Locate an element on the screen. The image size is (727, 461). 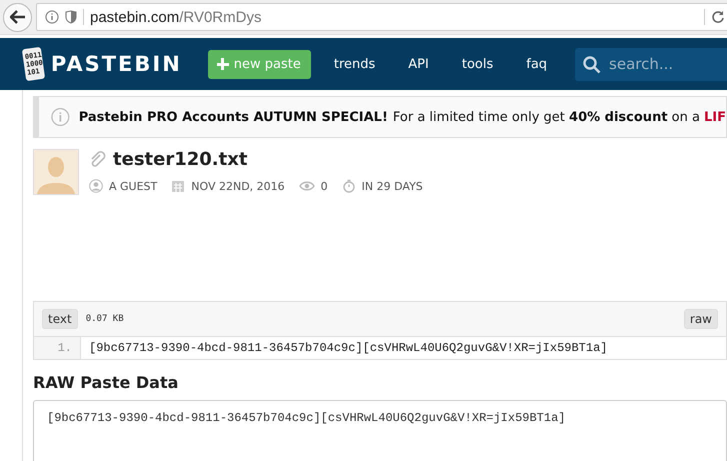
line-number: 1. is located at coordinates (57, 348).